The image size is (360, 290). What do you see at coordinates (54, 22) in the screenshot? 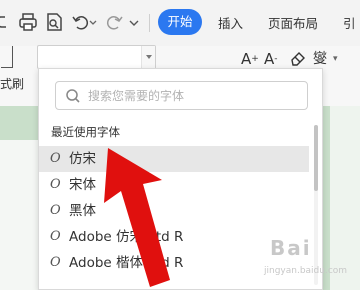
I see `print-preview-icon` at bounding box center [54, 22].